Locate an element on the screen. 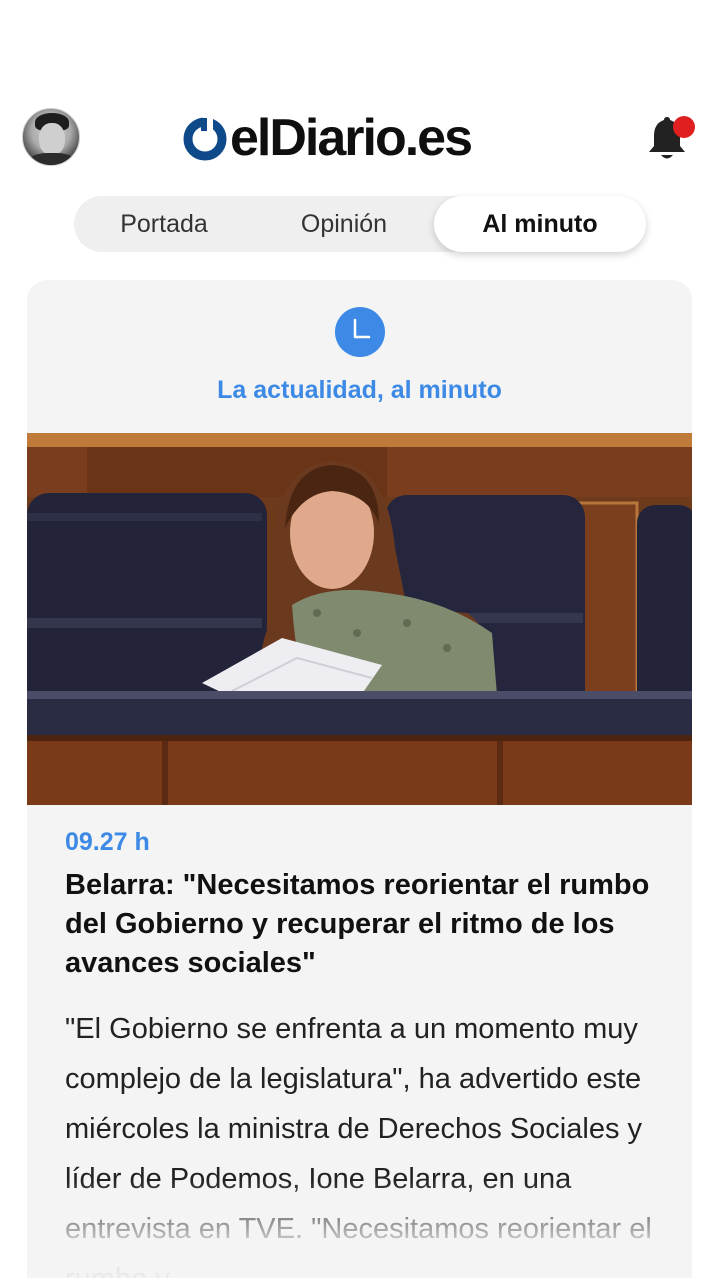 The height and width of the screenshot is (1278, 720). clock-icon is located at coordinates (360, 332).